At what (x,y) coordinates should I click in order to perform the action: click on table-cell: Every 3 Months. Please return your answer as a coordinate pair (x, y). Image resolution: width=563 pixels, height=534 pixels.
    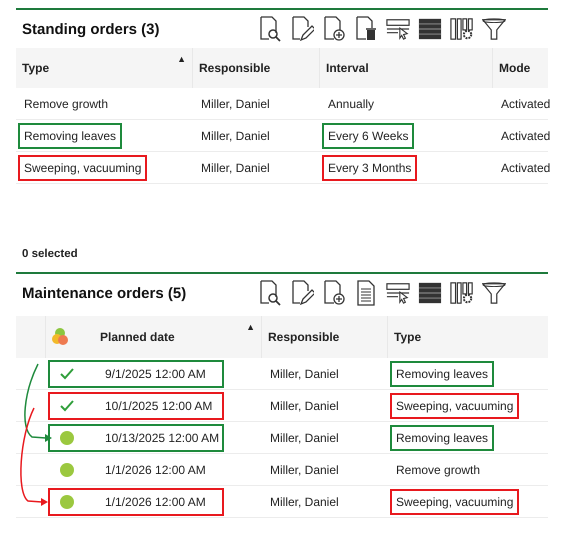
    Looking at the image, I should click on (370, 167).